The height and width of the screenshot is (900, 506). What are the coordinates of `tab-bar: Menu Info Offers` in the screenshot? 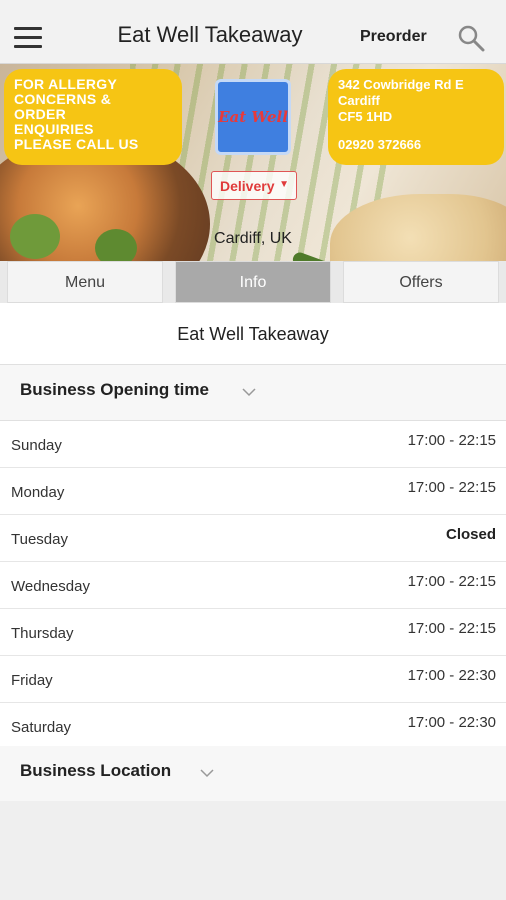 It's located at (253, 282).